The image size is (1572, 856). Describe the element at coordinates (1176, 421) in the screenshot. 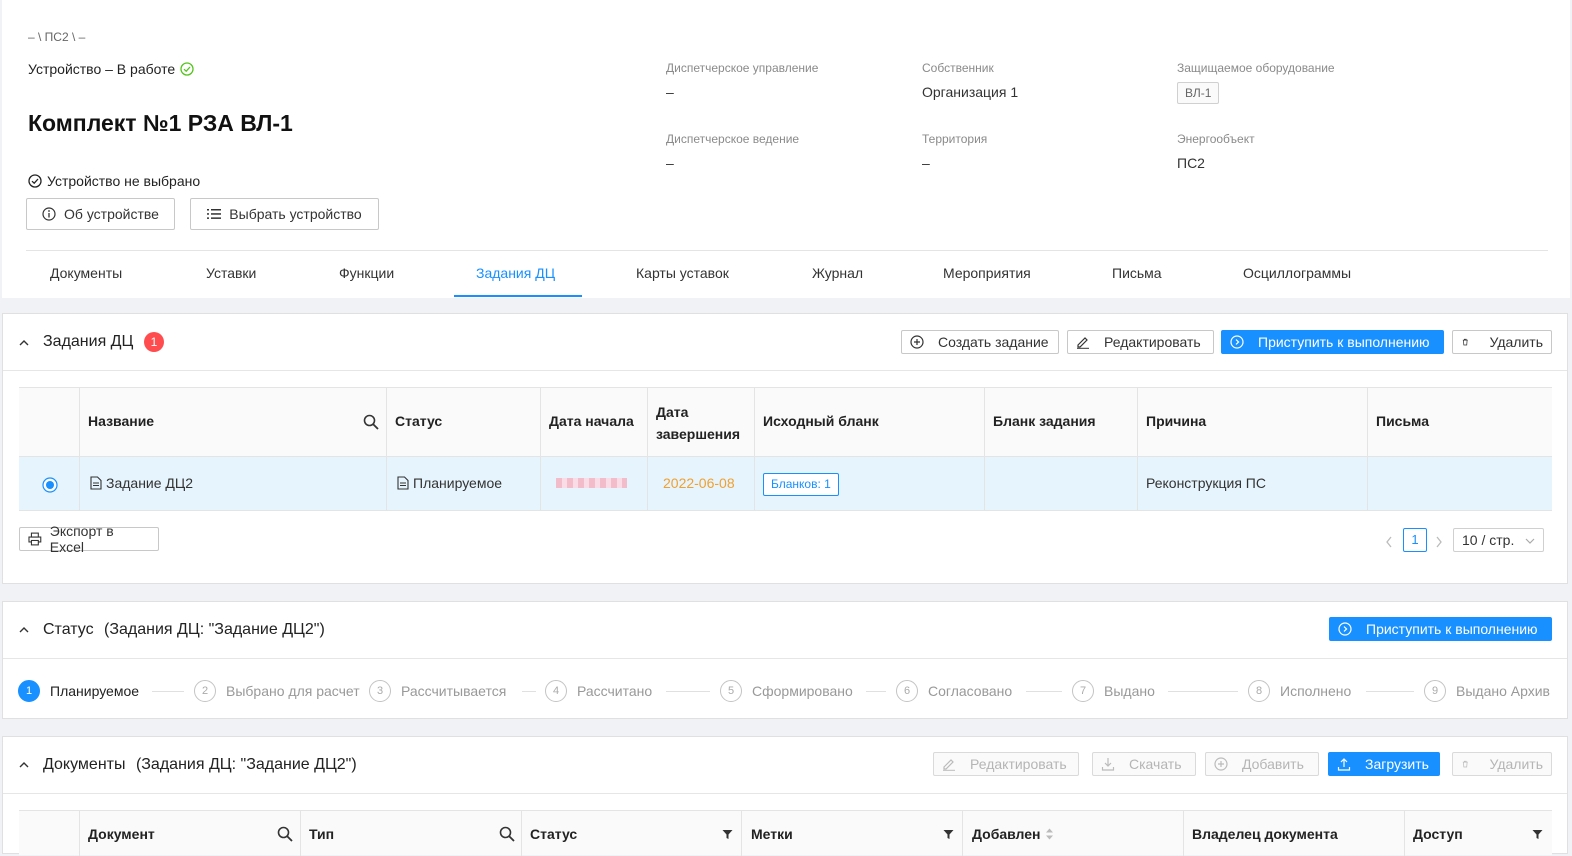

I see `column-header-reason: Причина` at that location.